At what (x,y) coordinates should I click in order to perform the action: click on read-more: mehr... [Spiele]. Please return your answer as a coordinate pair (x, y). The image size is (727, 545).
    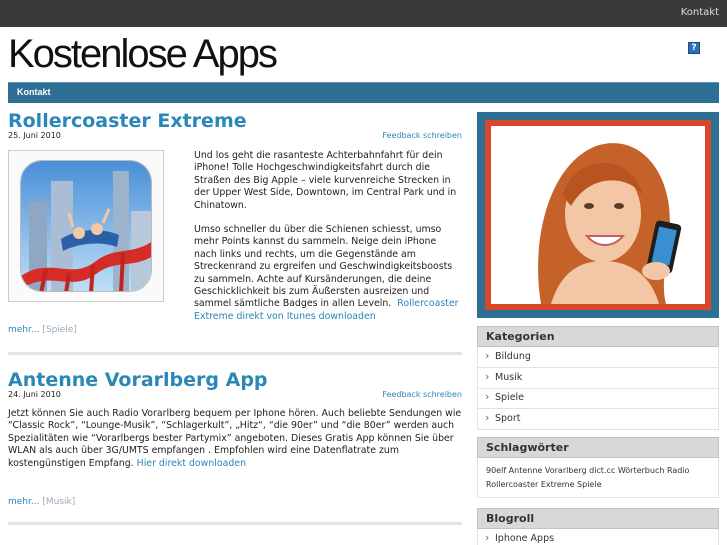
    Looking at the image, I should click on (42, 330).